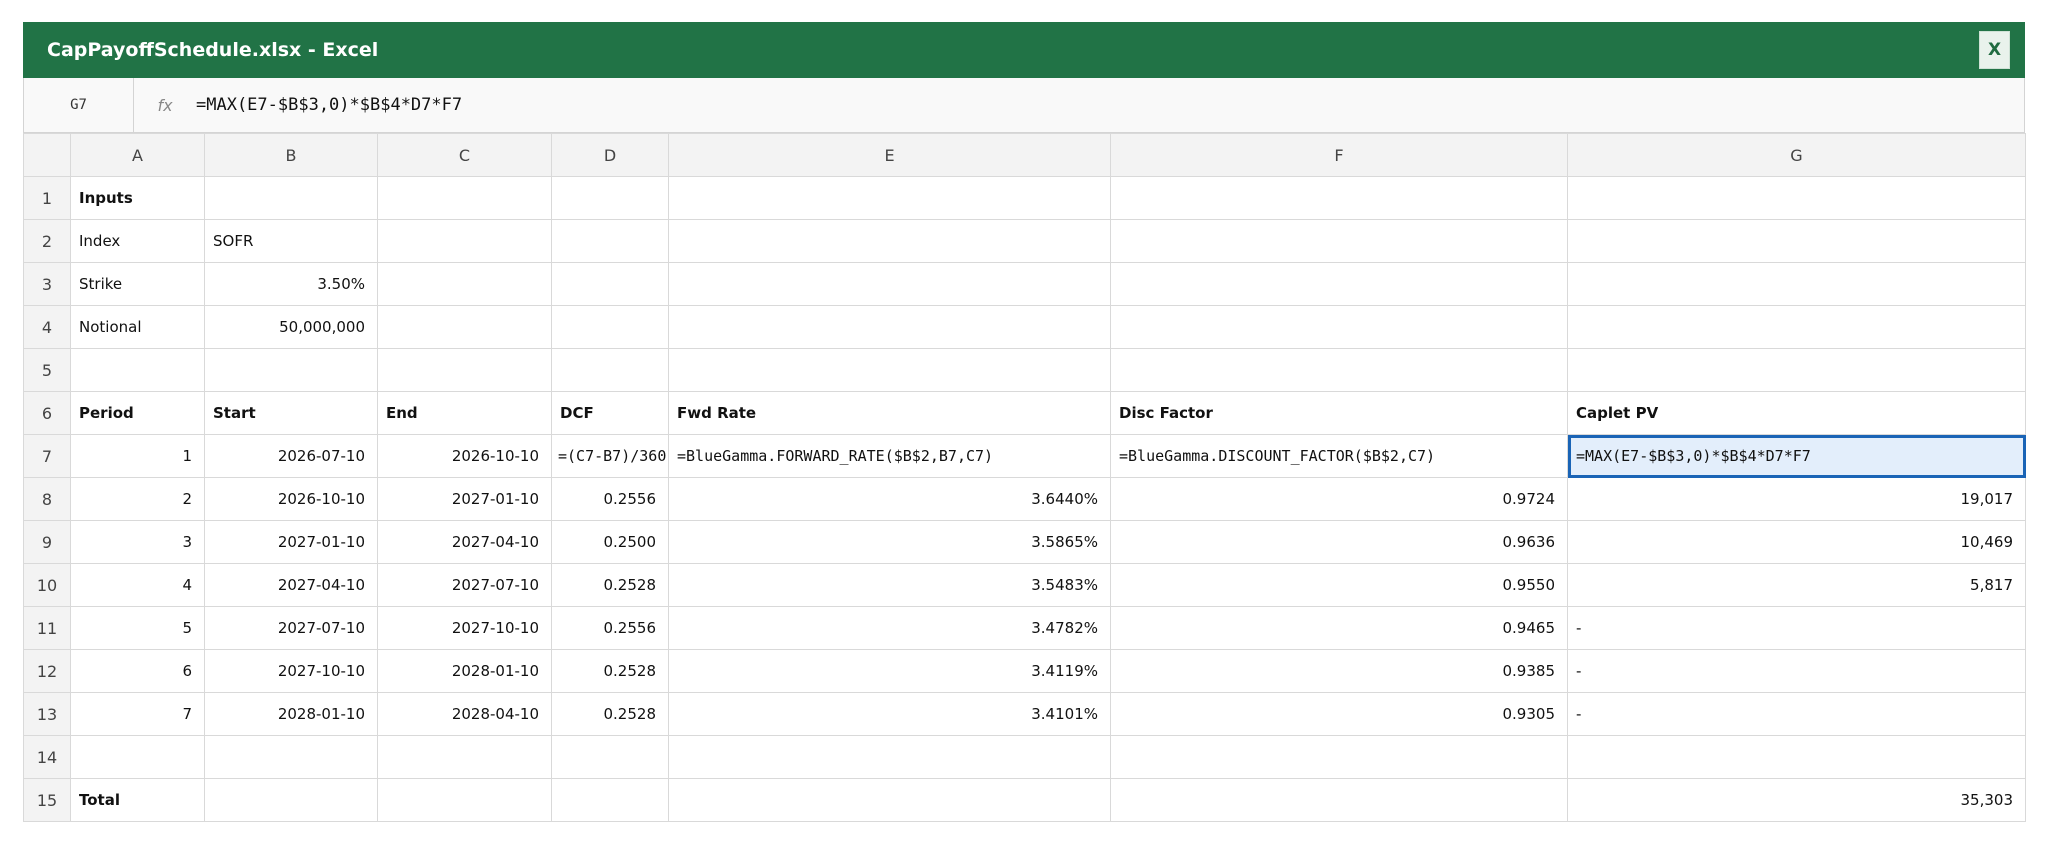 This screenshot has width=2048, height=863. Describe the element at coordinates (137, 413) in the screenshot. I see `cell-a6: Period` at that location.